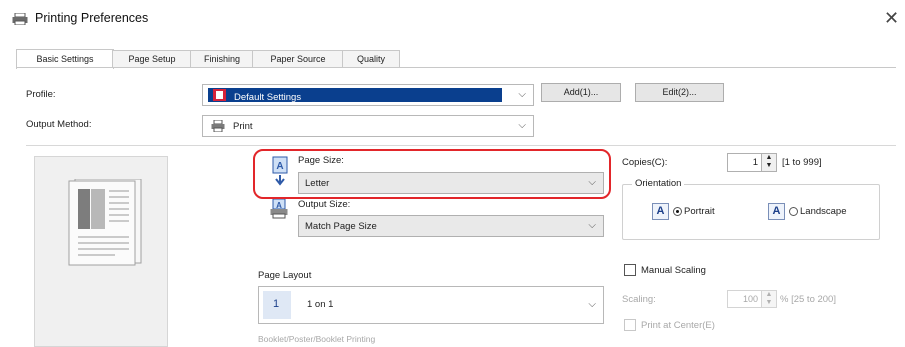  I want to click on page-layout-hint: Booklet/Poster/Booklet Printing, so click(317, 339).